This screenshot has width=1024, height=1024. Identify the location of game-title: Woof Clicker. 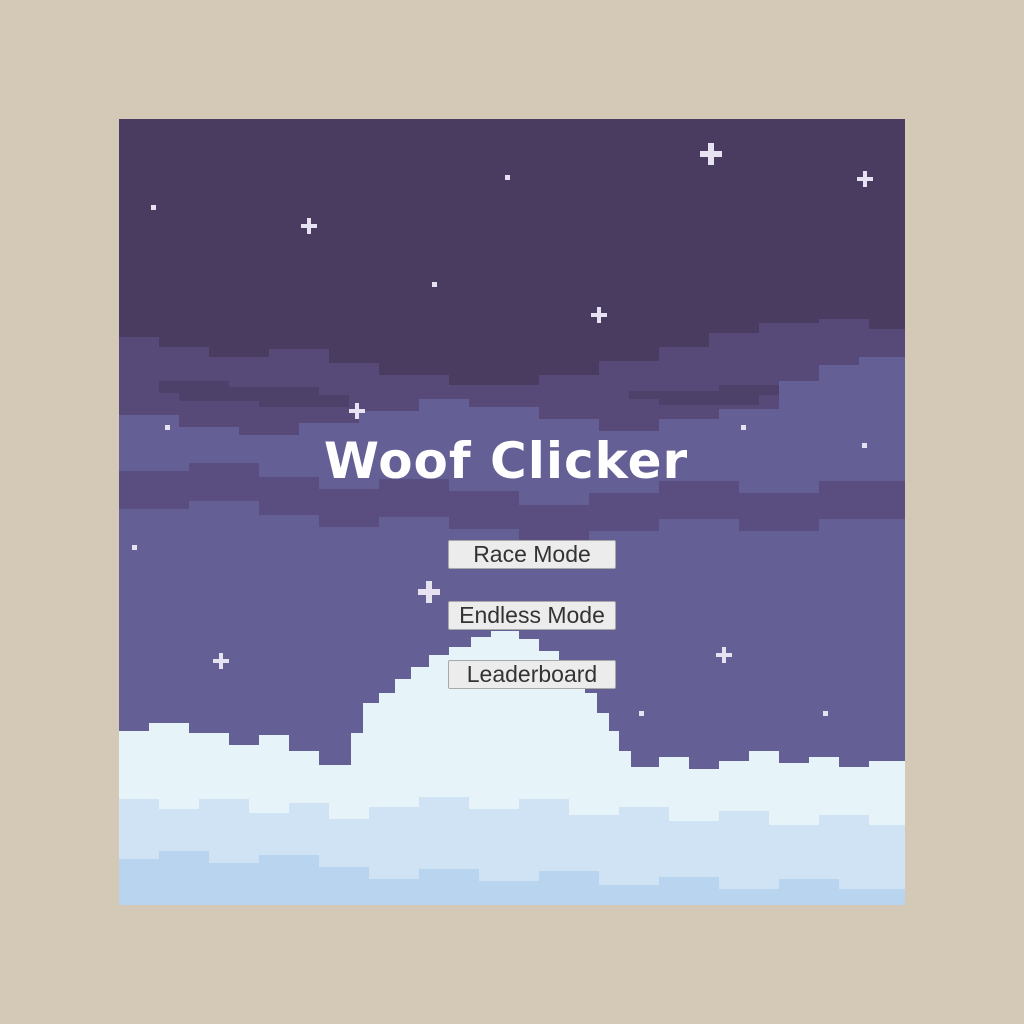
(506, 461).